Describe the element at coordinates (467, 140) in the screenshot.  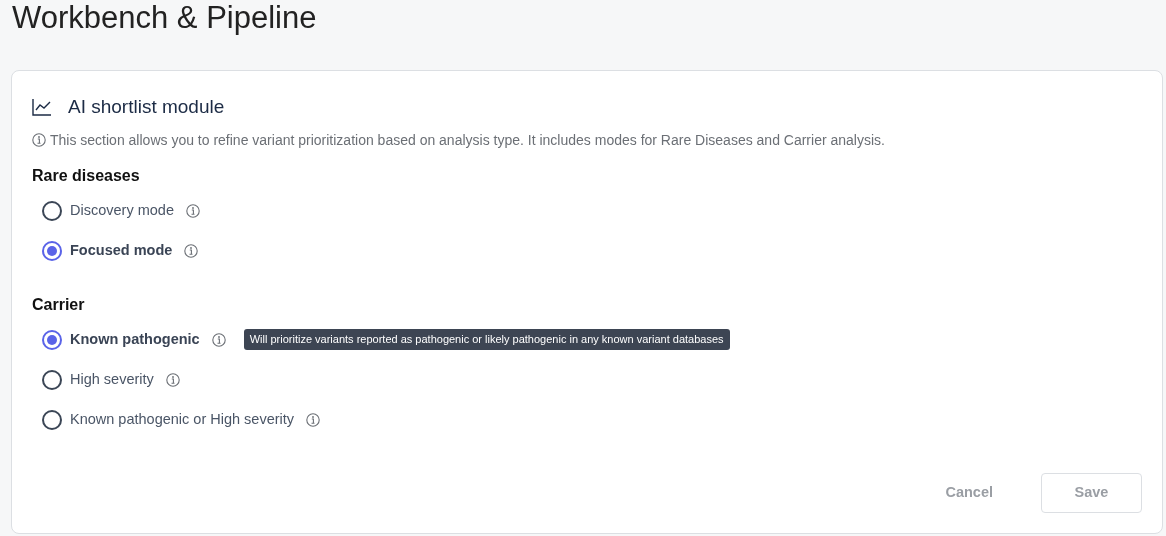
I see `description-text: This section allows you to refine variant prioritization based on analysis type. It includes modes for Rare Diseases and Carrier analysis.` at that location.